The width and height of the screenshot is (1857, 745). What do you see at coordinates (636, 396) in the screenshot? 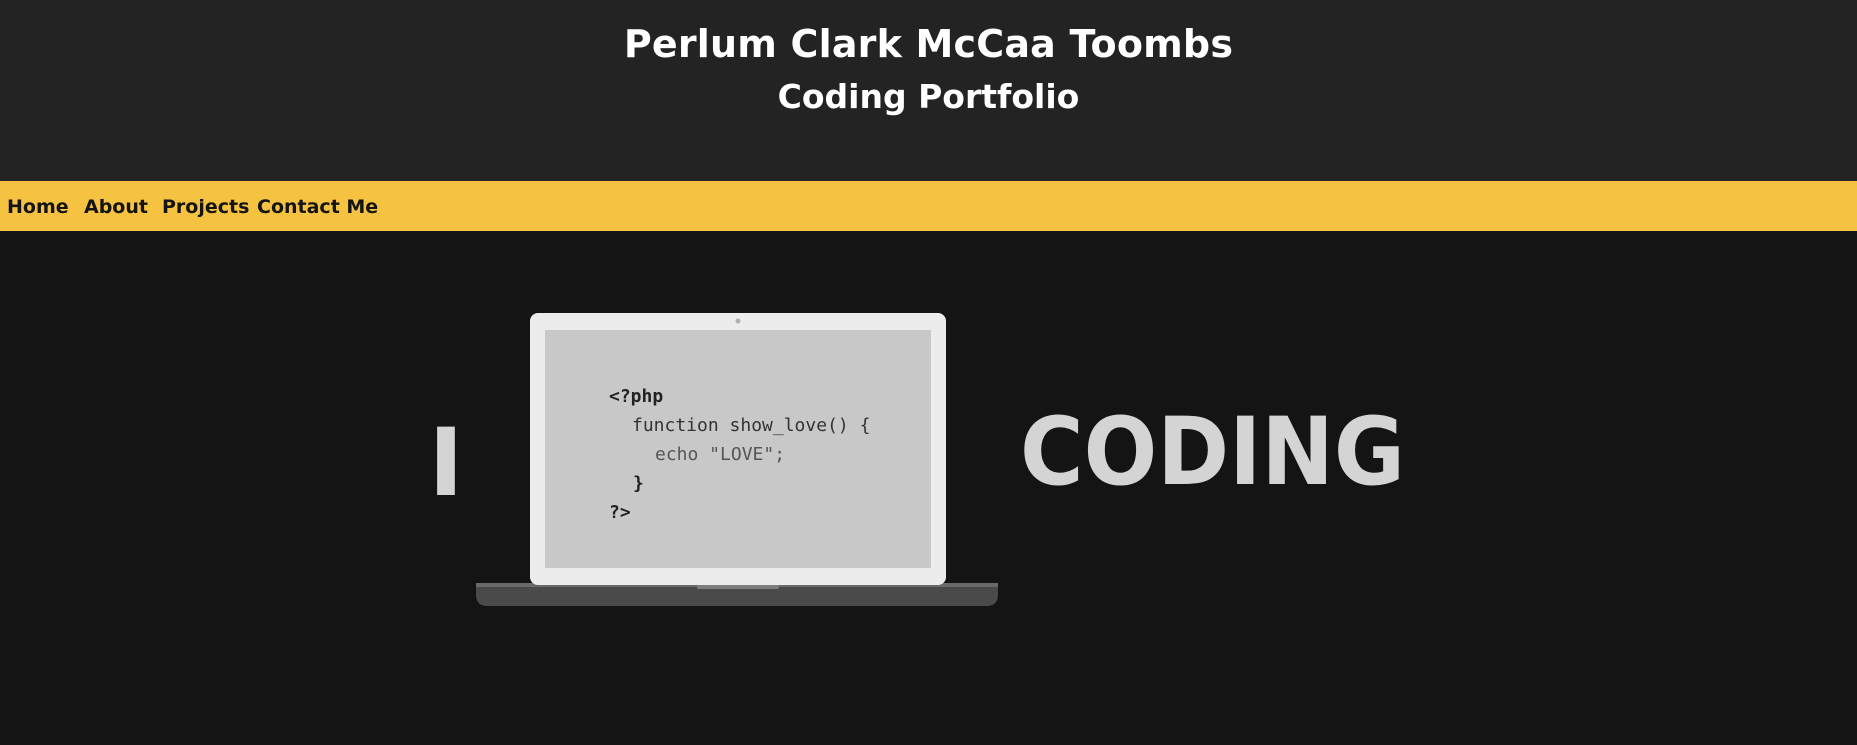
I see `code-line-1: <?php` at bounding box center [636, 396].